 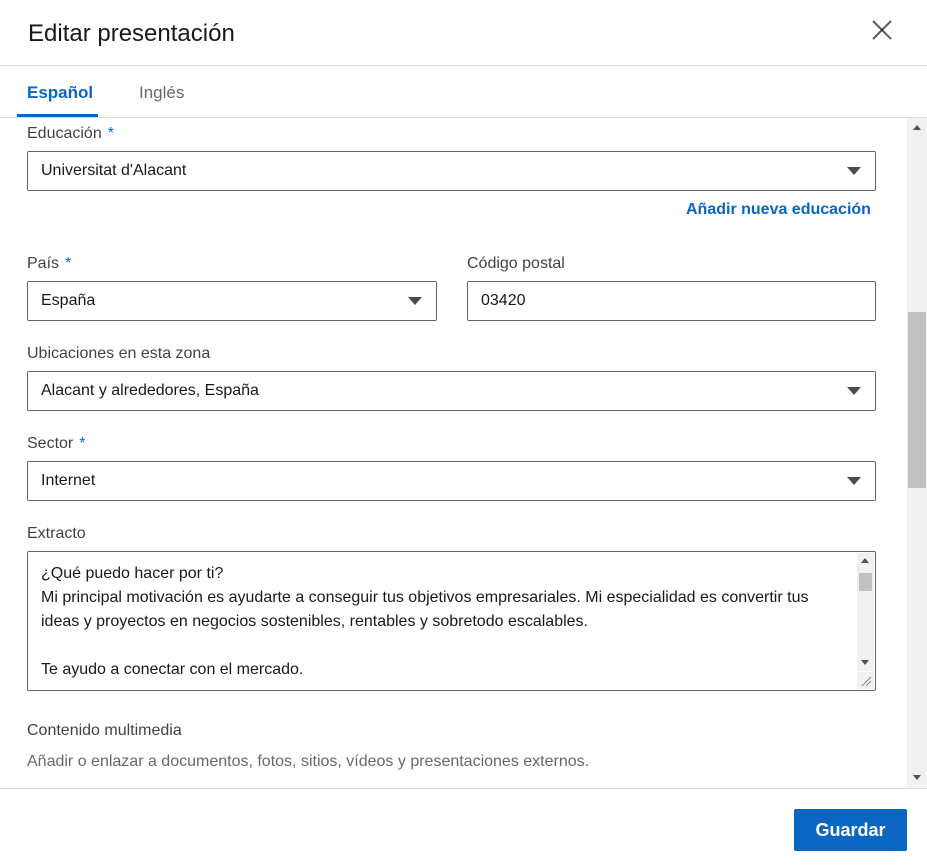 What do you see at coordinates (865, 680) in the screenshot?
I see `resize-handle-icon` at bounding box center [865, 680].